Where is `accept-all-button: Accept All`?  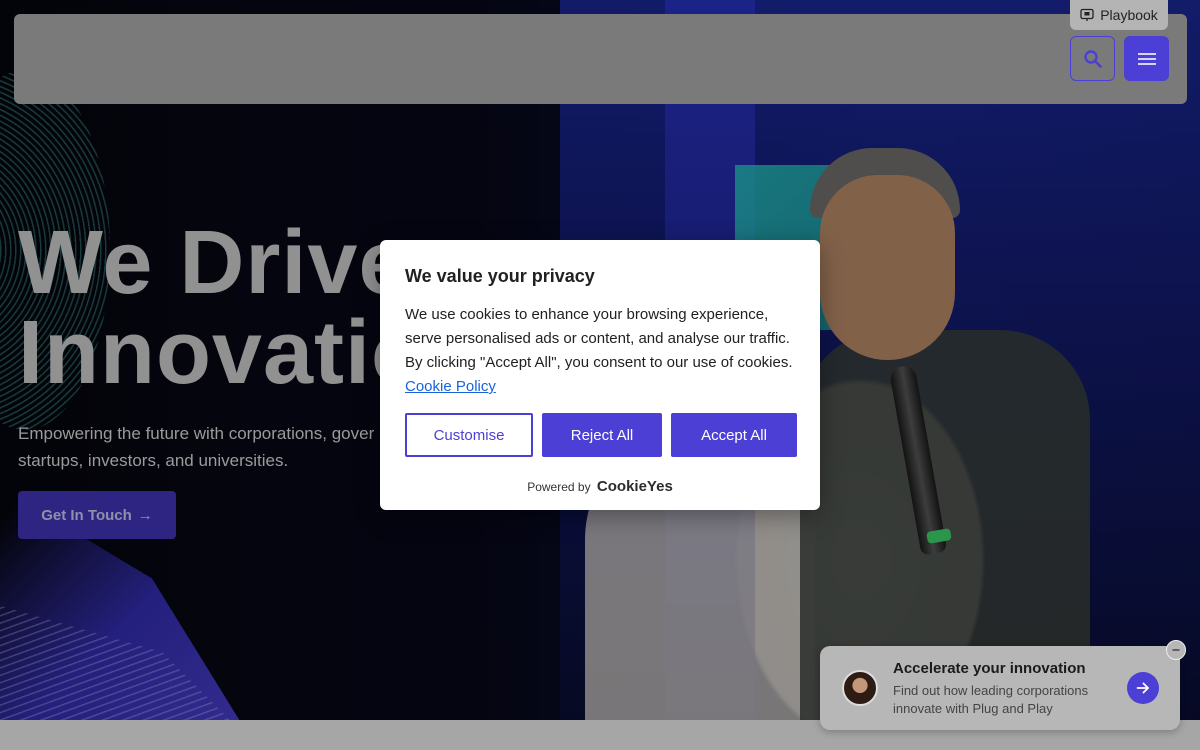 accept-all-button: Accept All is located at coordinates (734, 435).